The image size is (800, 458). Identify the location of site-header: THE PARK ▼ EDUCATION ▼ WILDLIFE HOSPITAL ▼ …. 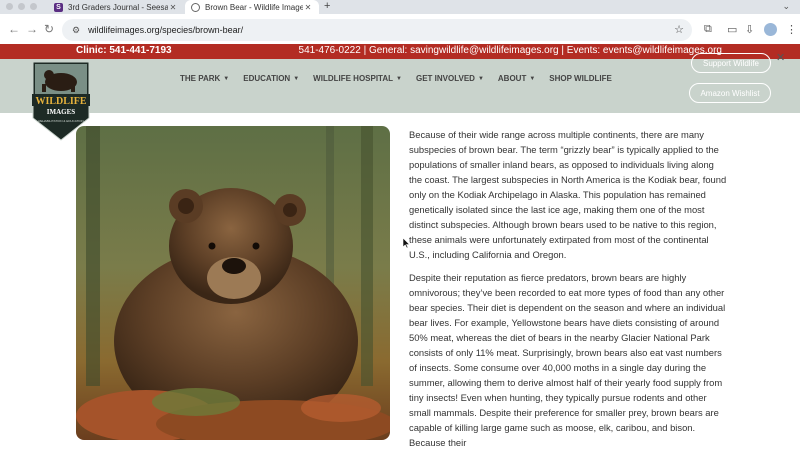
(400, 82).